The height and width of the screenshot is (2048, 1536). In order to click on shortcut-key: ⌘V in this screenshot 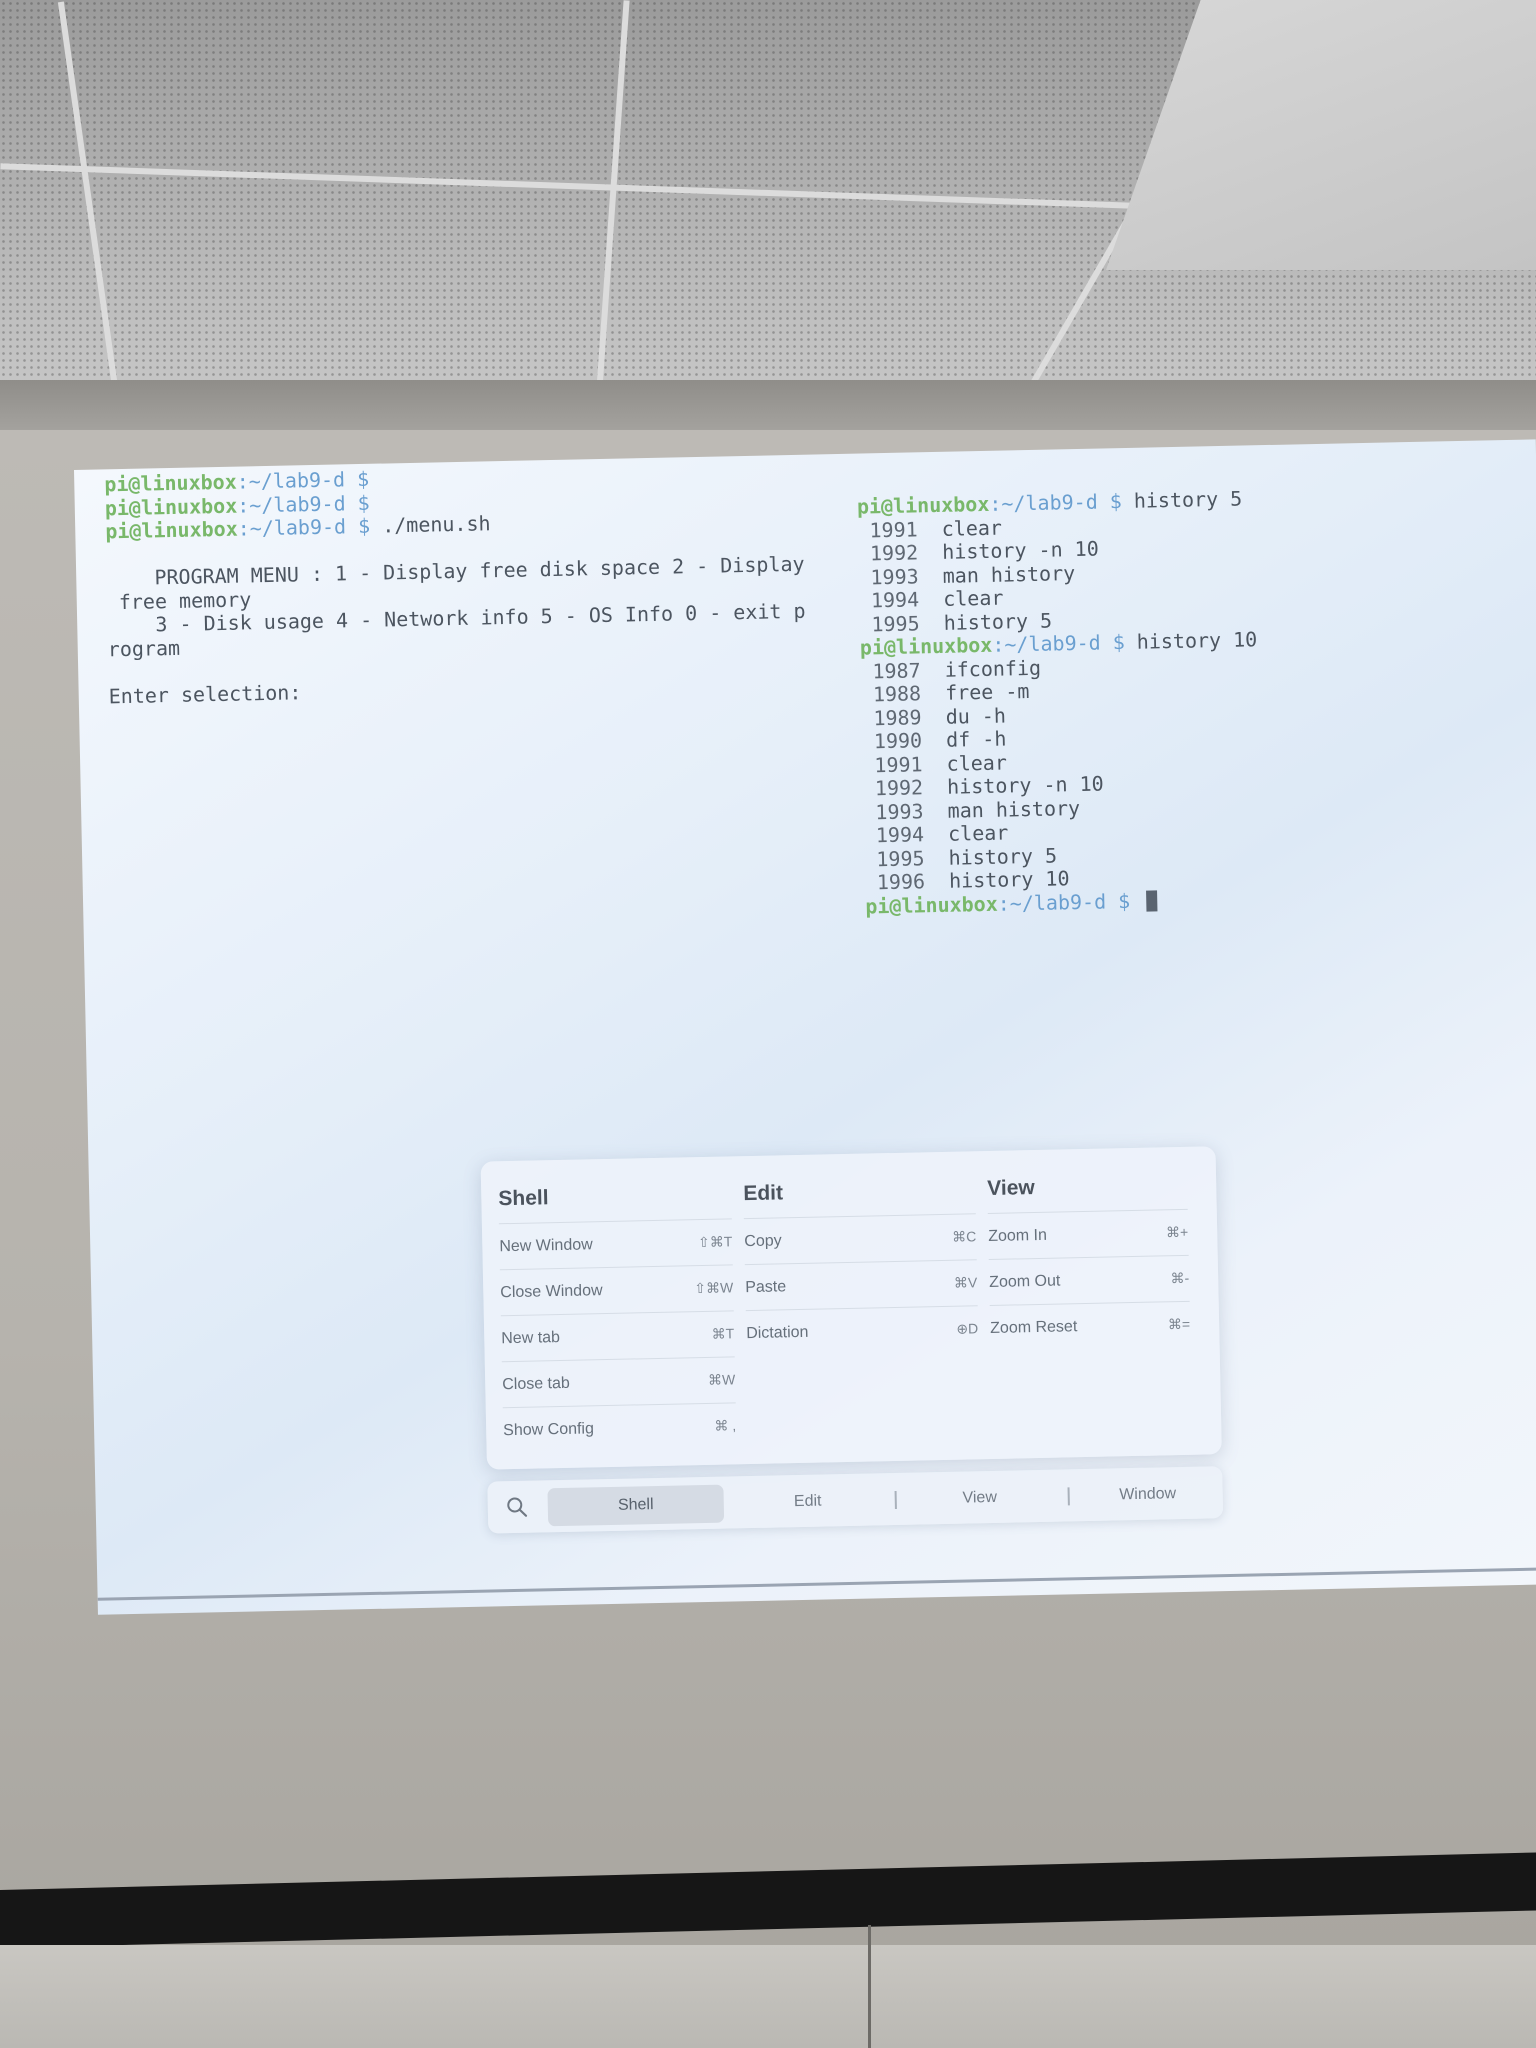, I will do `click(965, 1282)`.